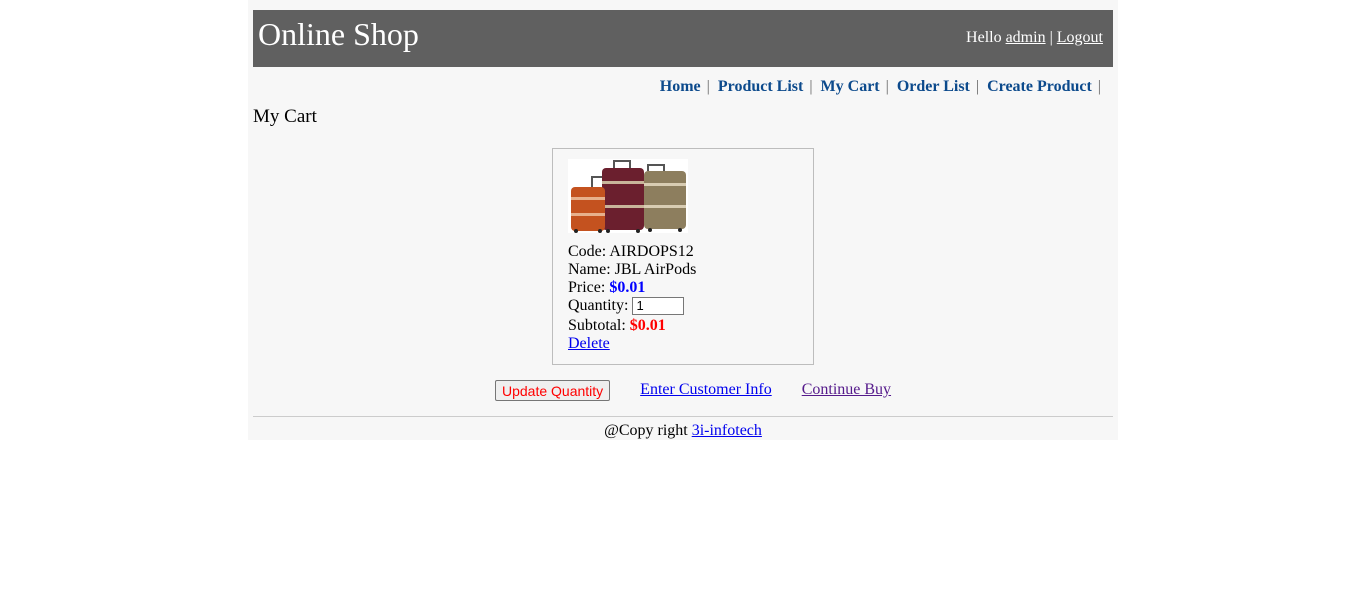 This screenshot has height=612, width=1366. I want to click on delete-link: Delete, so click(589, 343).